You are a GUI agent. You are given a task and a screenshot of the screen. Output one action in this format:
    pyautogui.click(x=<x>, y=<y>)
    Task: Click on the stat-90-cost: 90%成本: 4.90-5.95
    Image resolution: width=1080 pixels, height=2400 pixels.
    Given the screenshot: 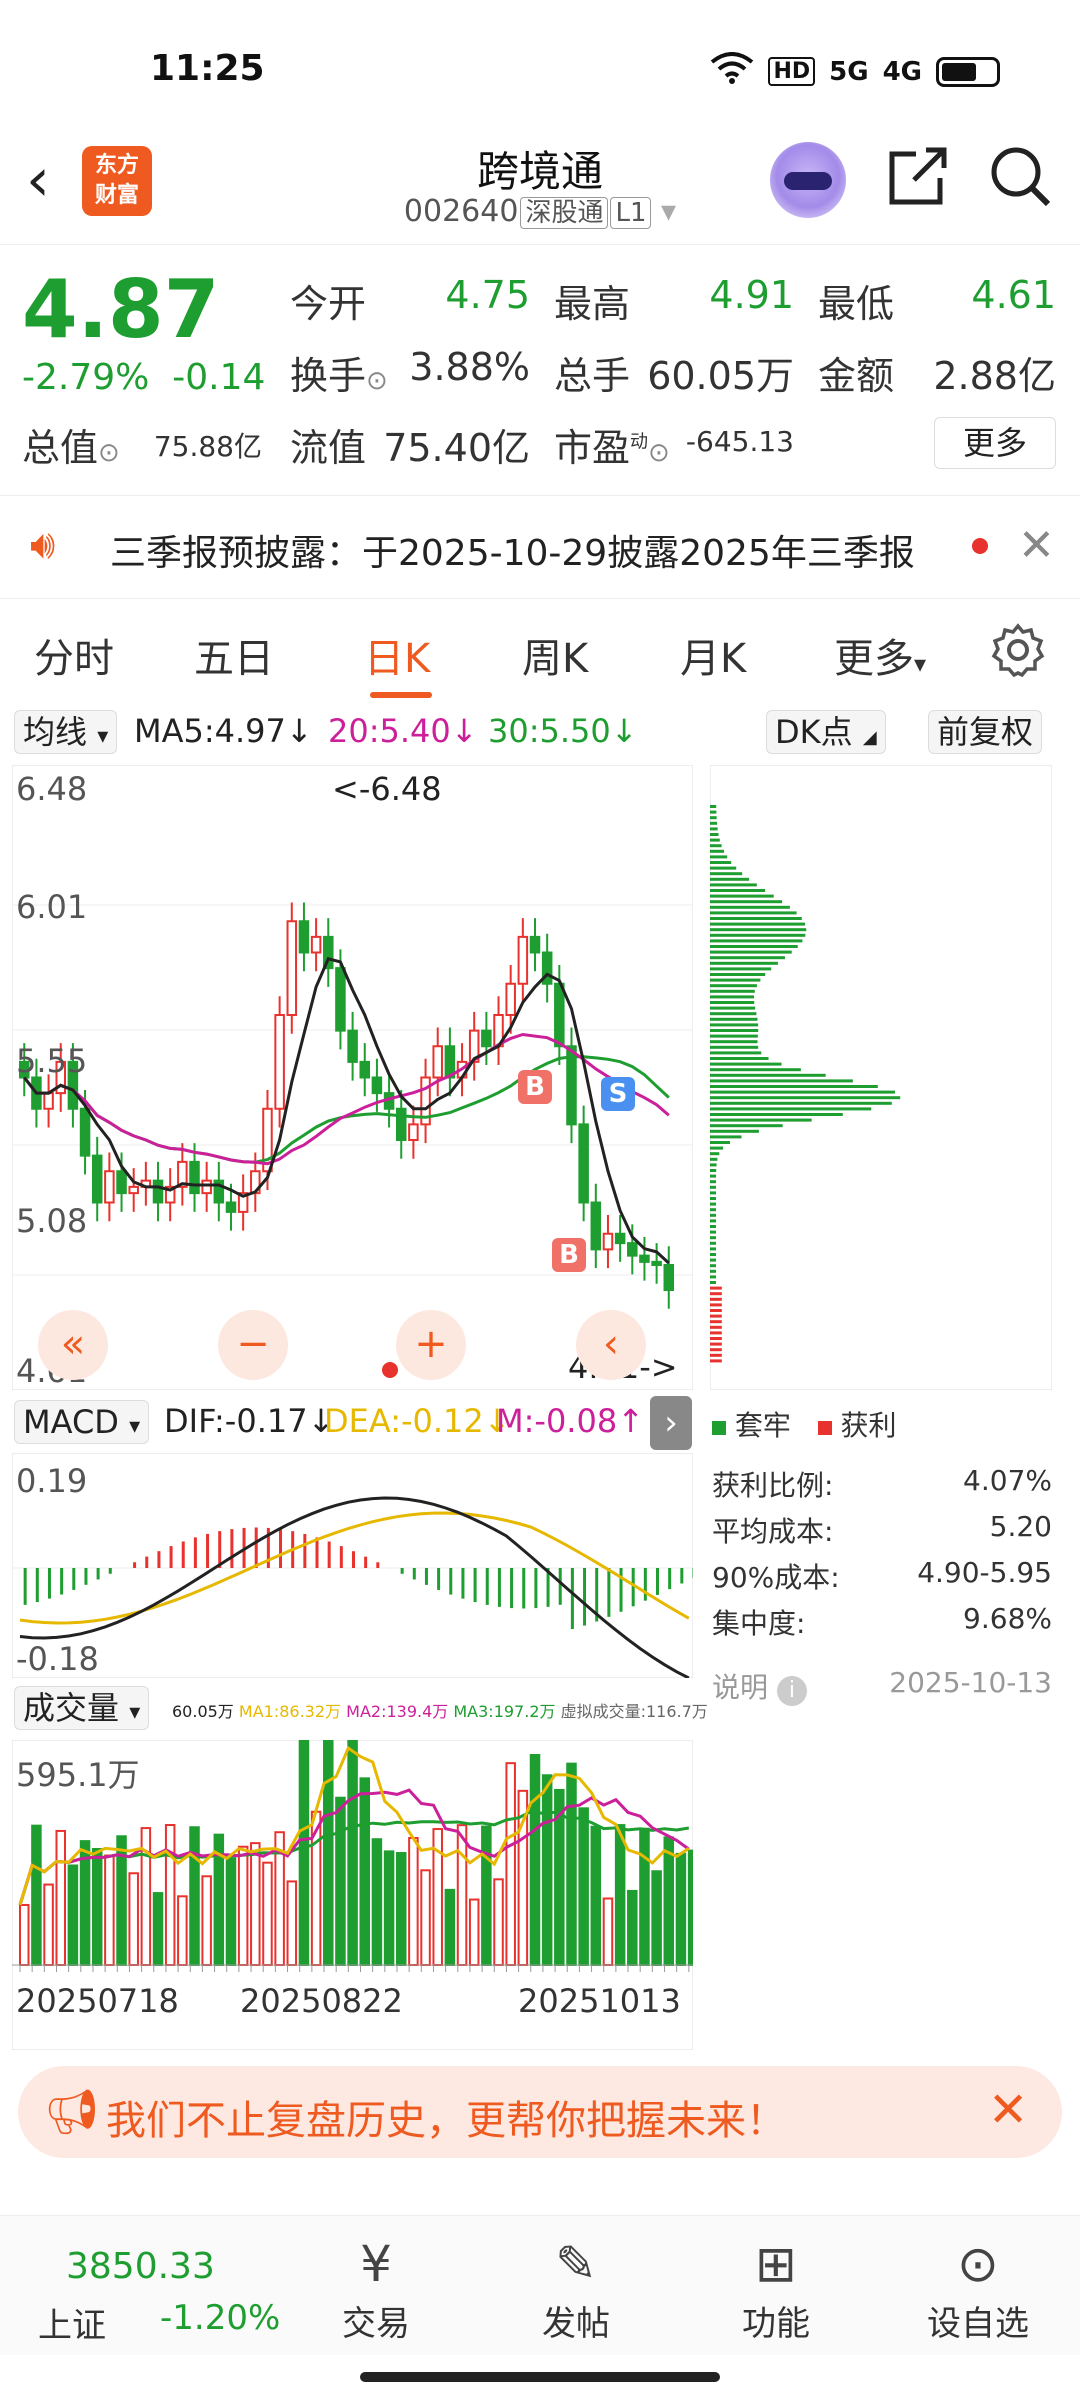 What is the action you would take?
    pyautogui.click(x=882, y=1575)
    